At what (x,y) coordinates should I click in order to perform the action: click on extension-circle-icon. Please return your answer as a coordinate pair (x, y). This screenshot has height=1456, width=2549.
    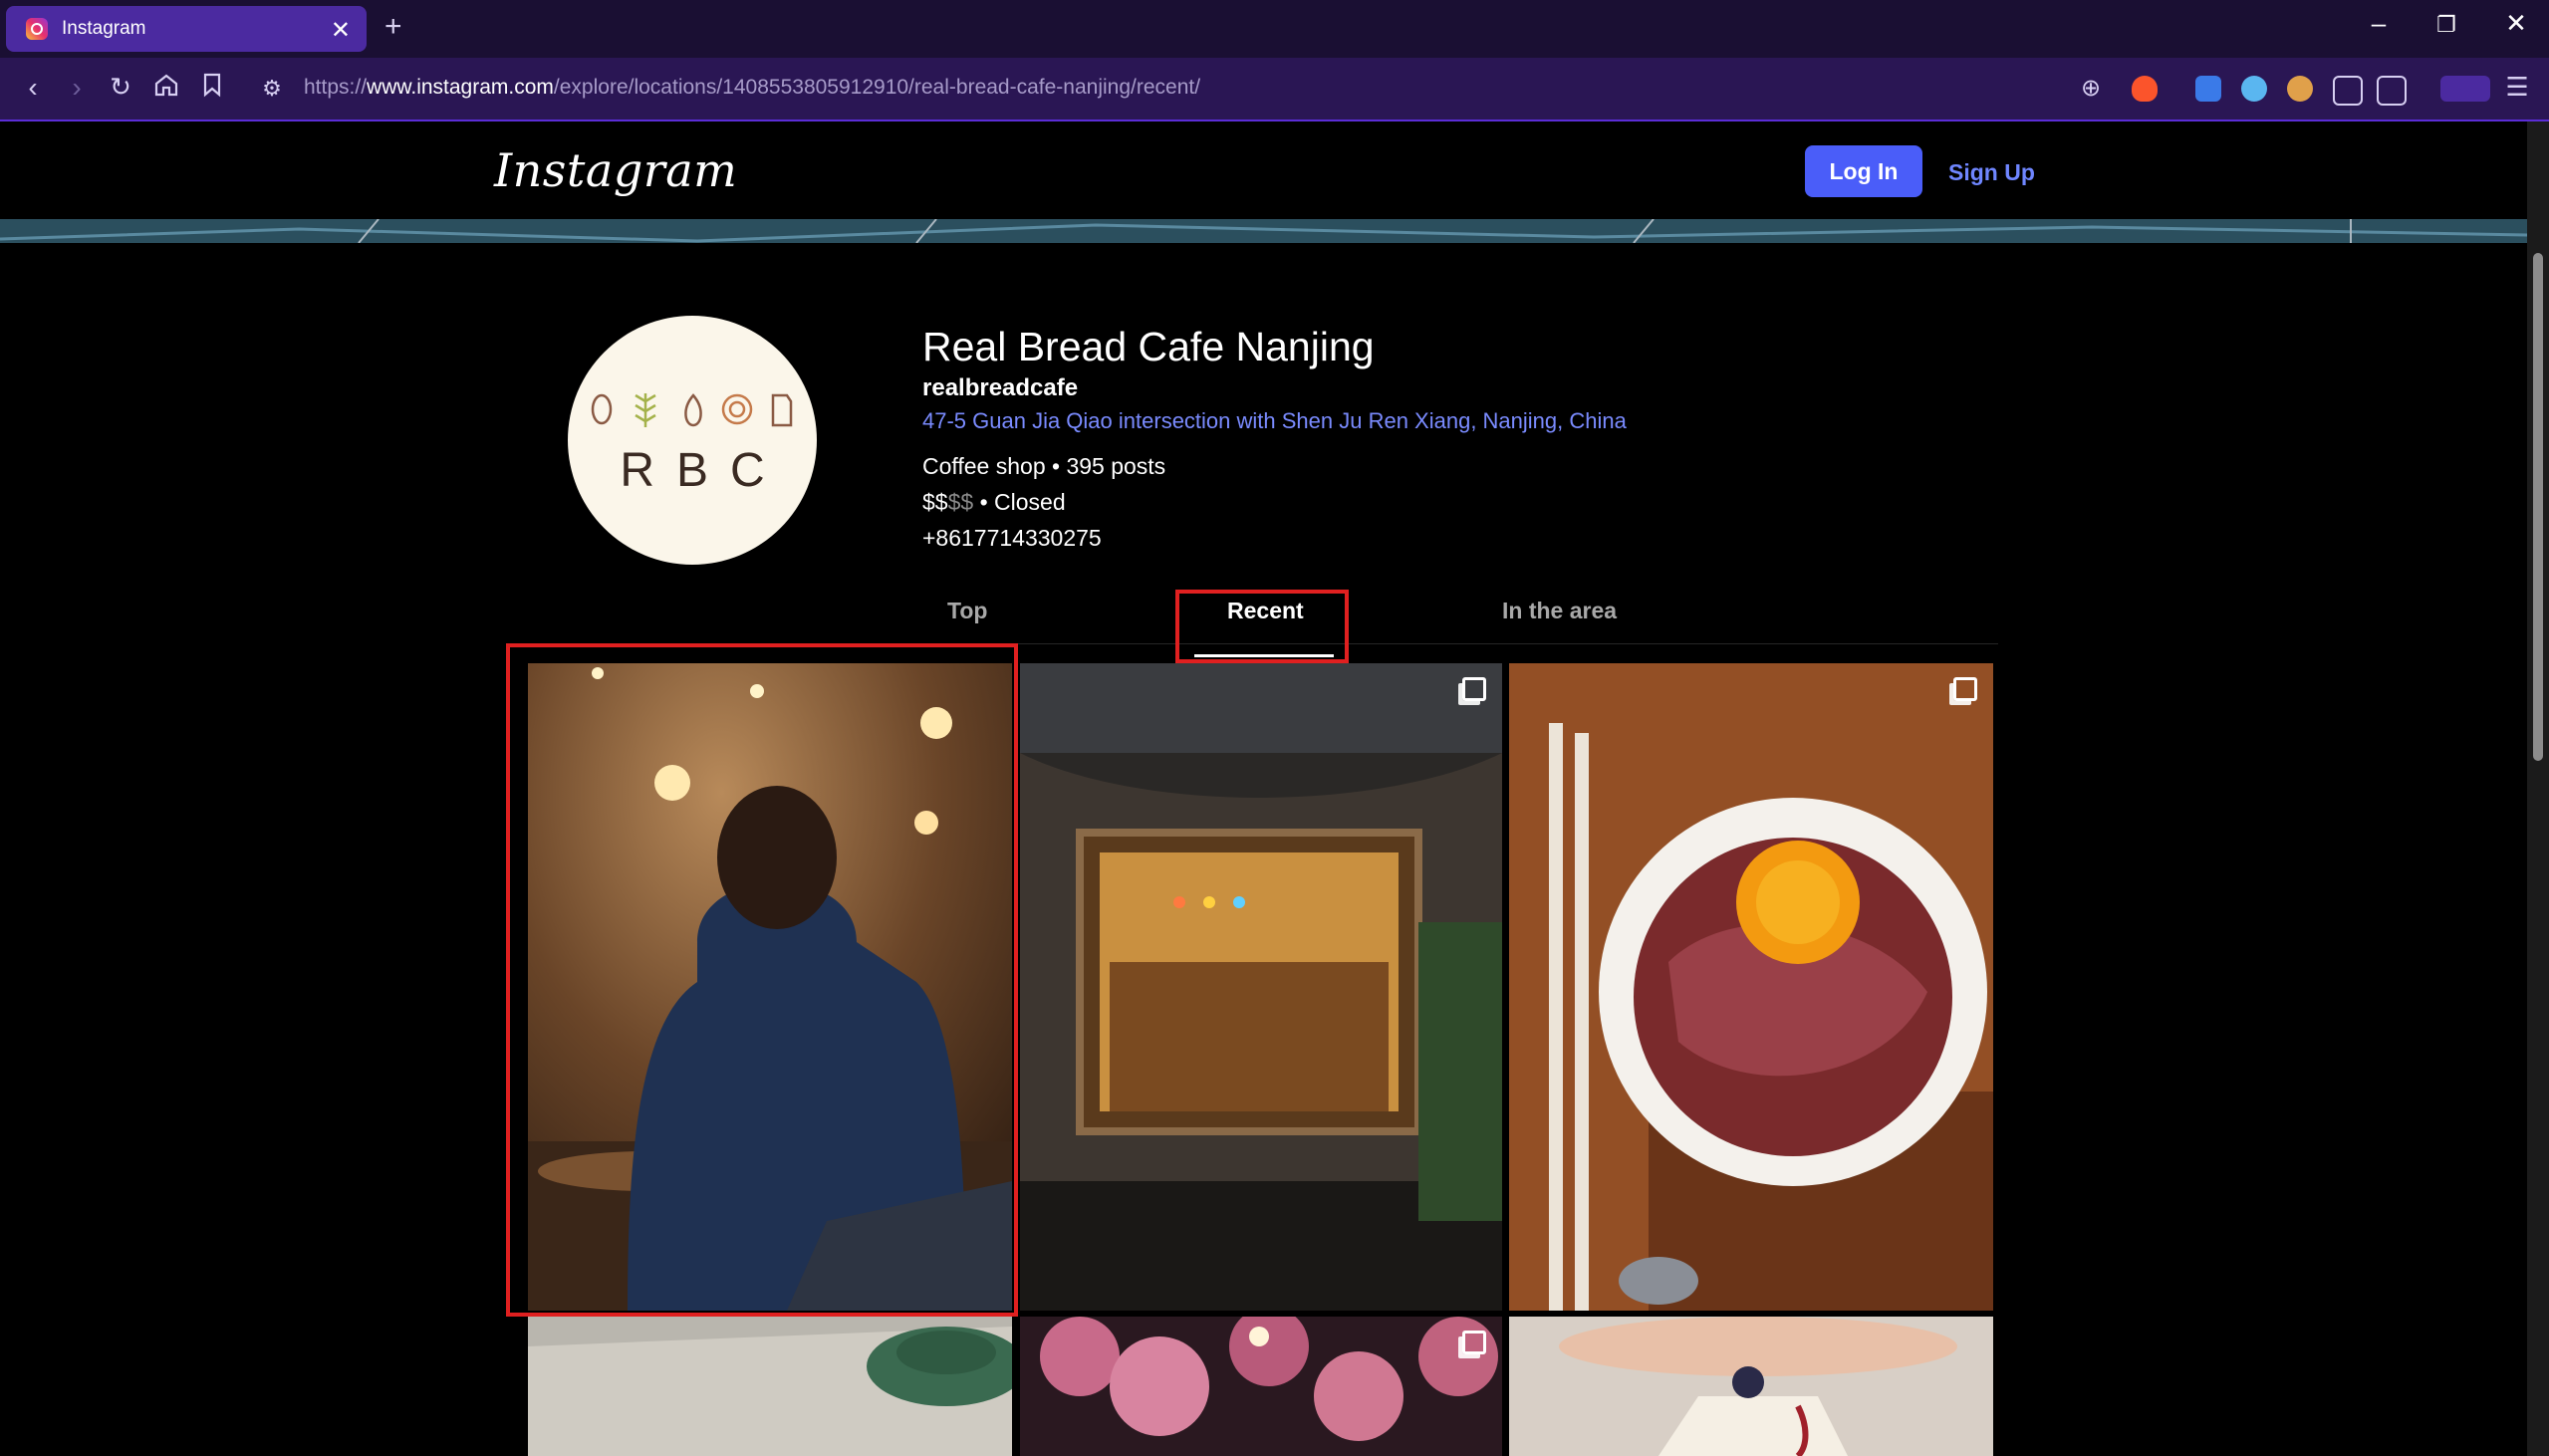
    Looking at the image, I should click on (2254, 89).